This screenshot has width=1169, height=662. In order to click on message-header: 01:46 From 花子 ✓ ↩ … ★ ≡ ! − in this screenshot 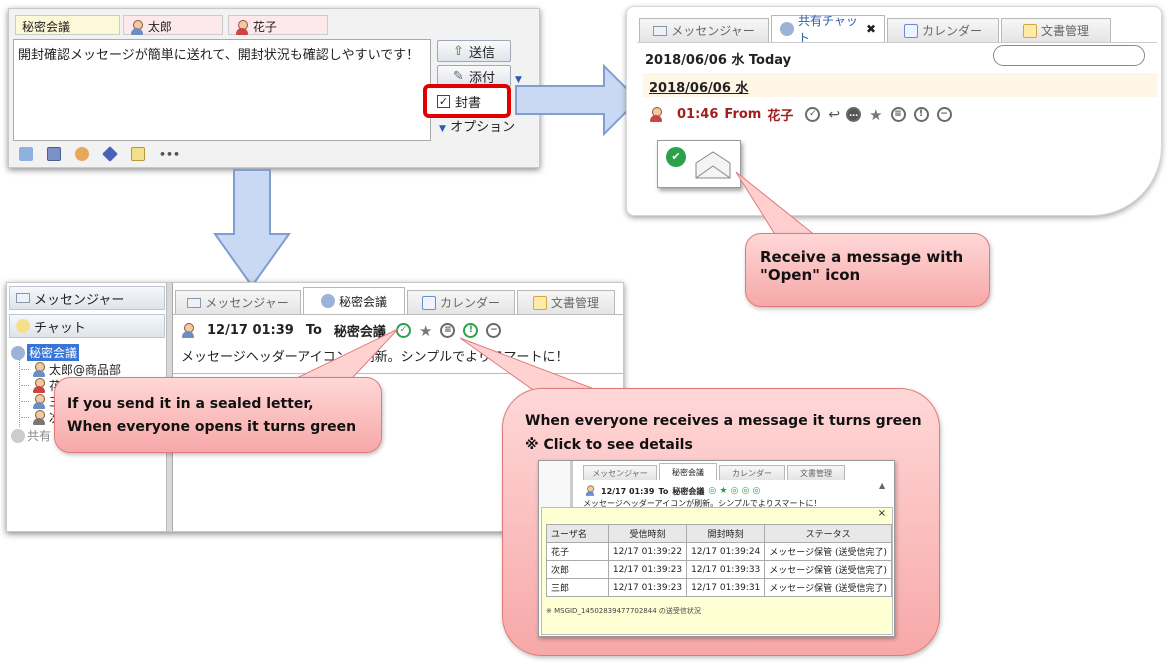, I will do `click(801, 114)`.